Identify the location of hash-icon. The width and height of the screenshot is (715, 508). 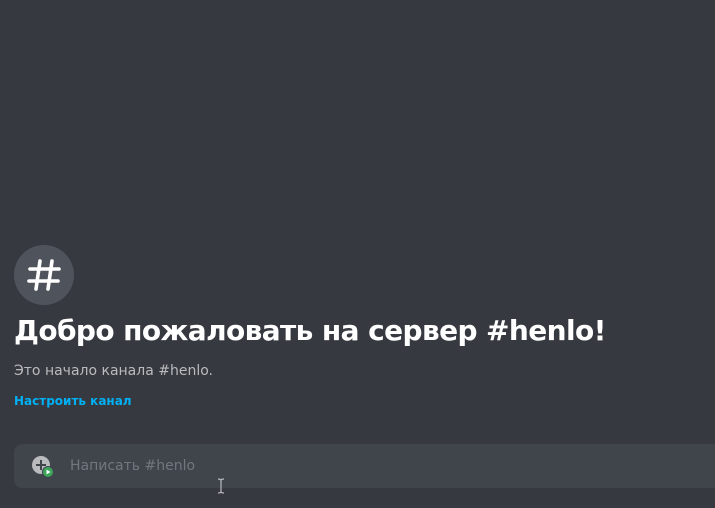
(44, 275).